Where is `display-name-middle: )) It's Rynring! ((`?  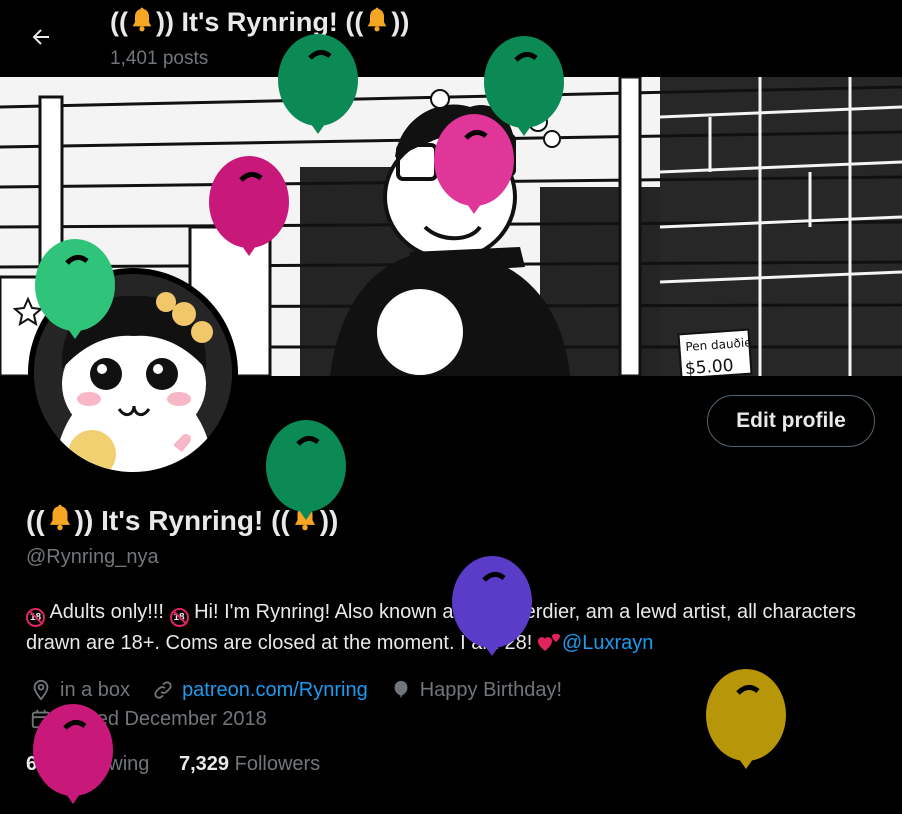 display-name-middle: )) It's Rynring! (( is located at coordinates (182, 520).